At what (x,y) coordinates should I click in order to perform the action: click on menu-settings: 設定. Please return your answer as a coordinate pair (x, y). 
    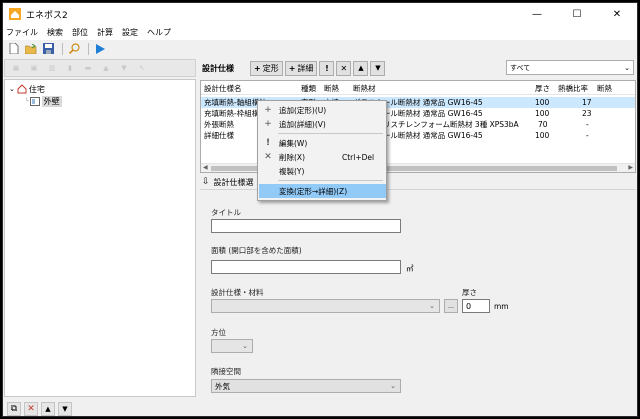
    Looking at the image, I should click on (130, 32).